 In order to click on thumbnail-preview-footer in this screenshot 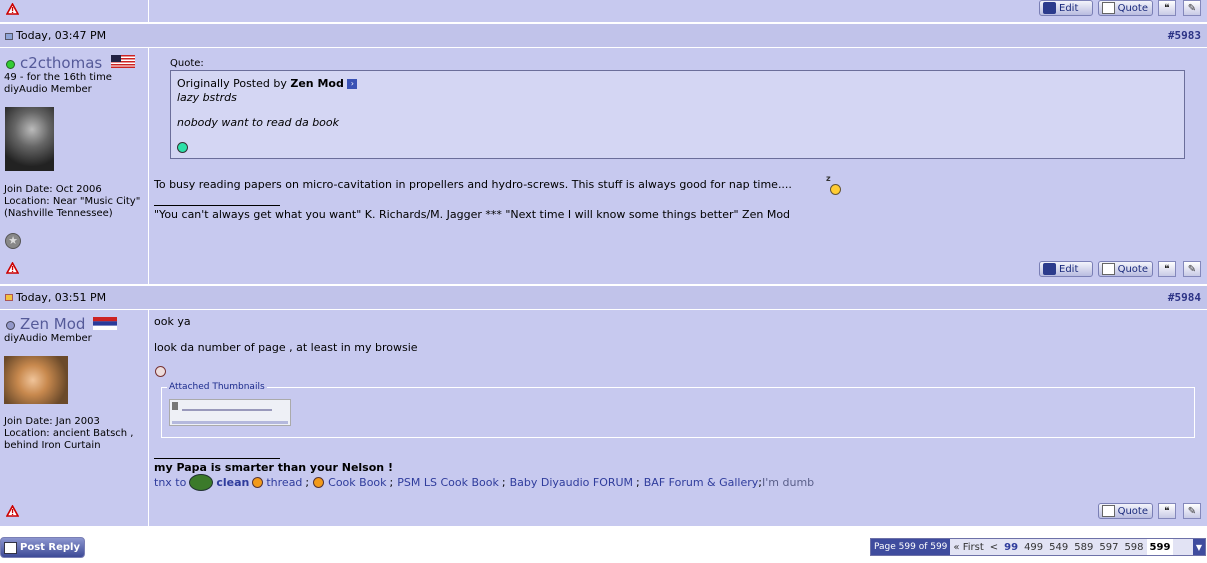, I will do `click(230, 422)`.